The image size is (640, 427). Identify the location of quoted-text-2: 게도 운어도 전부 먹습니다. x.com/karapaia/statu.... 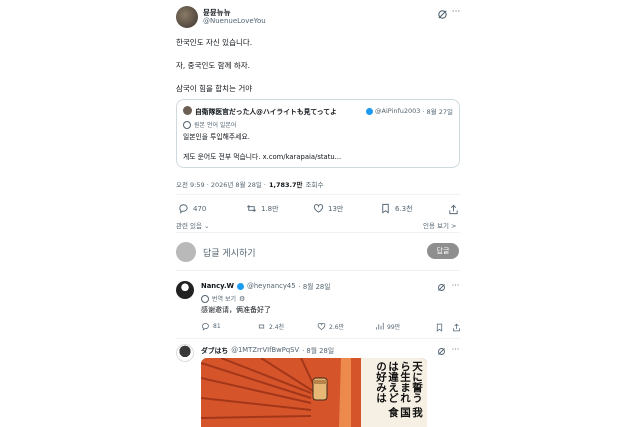
(262, 157).